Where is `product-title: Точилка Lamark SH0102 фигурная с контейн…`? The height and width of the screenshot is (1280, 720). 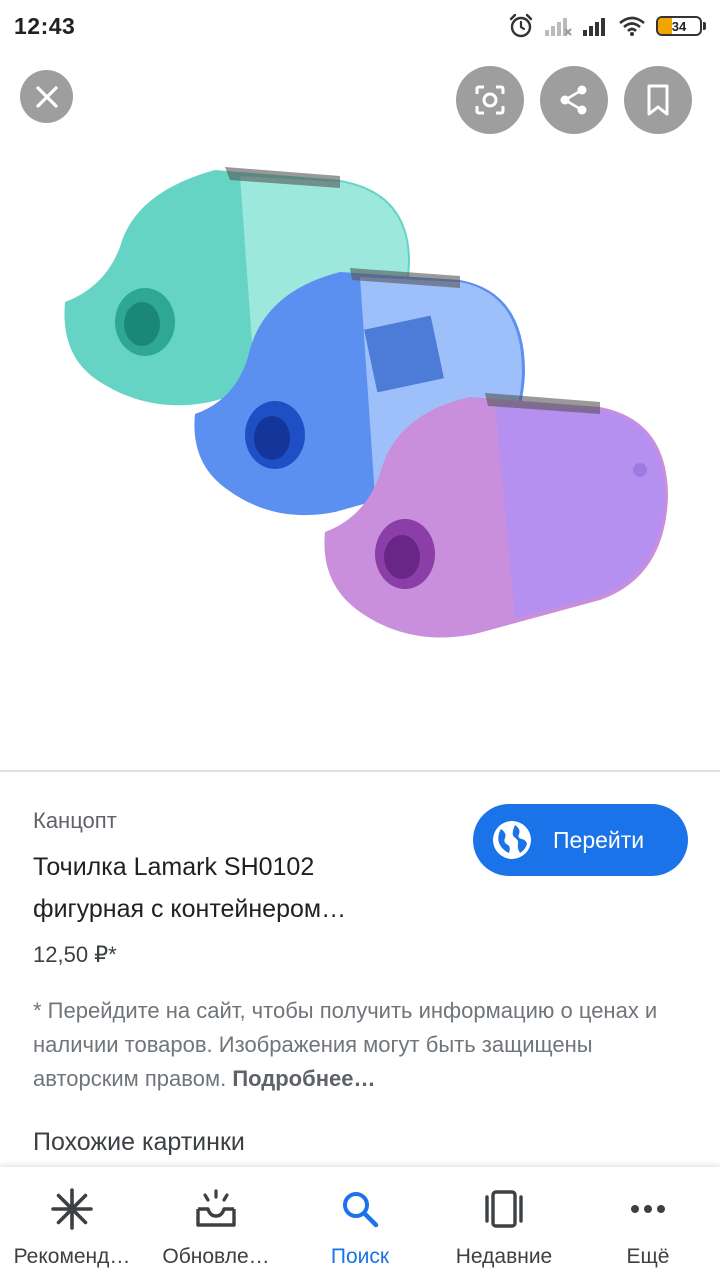
product-title: Точилка Lamark SH0102 фигурная с контейн… is located at coordinates (243, 888).